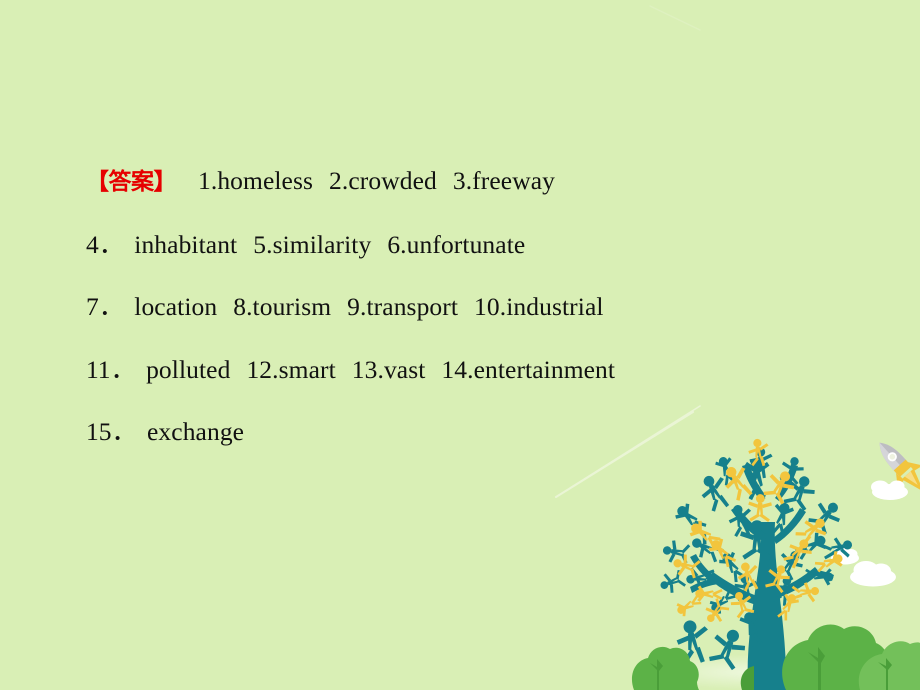  Describe the element at coordinates (456, 244) in the screenshot. I see `answer-item: 6.unfortunate` at that location.